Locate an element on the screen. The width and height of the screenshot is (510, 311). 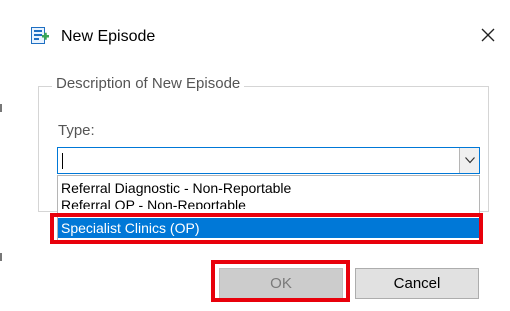
ok-button: OK is located at coordinates (281, 283).